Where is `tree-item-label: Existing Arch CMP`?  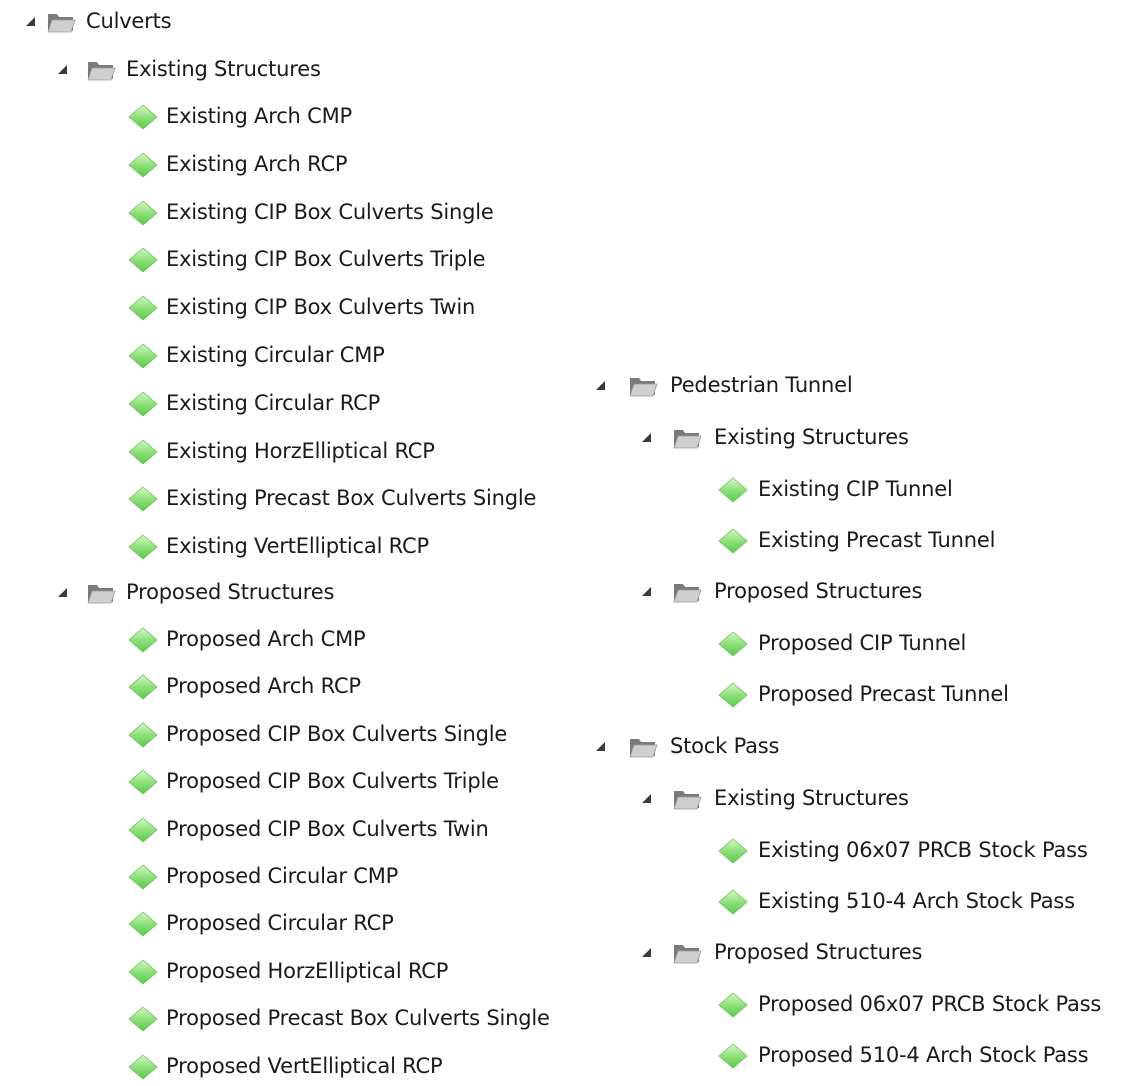 tree-item-label: Existing Arch CMP is located at coordinates (259, 116).